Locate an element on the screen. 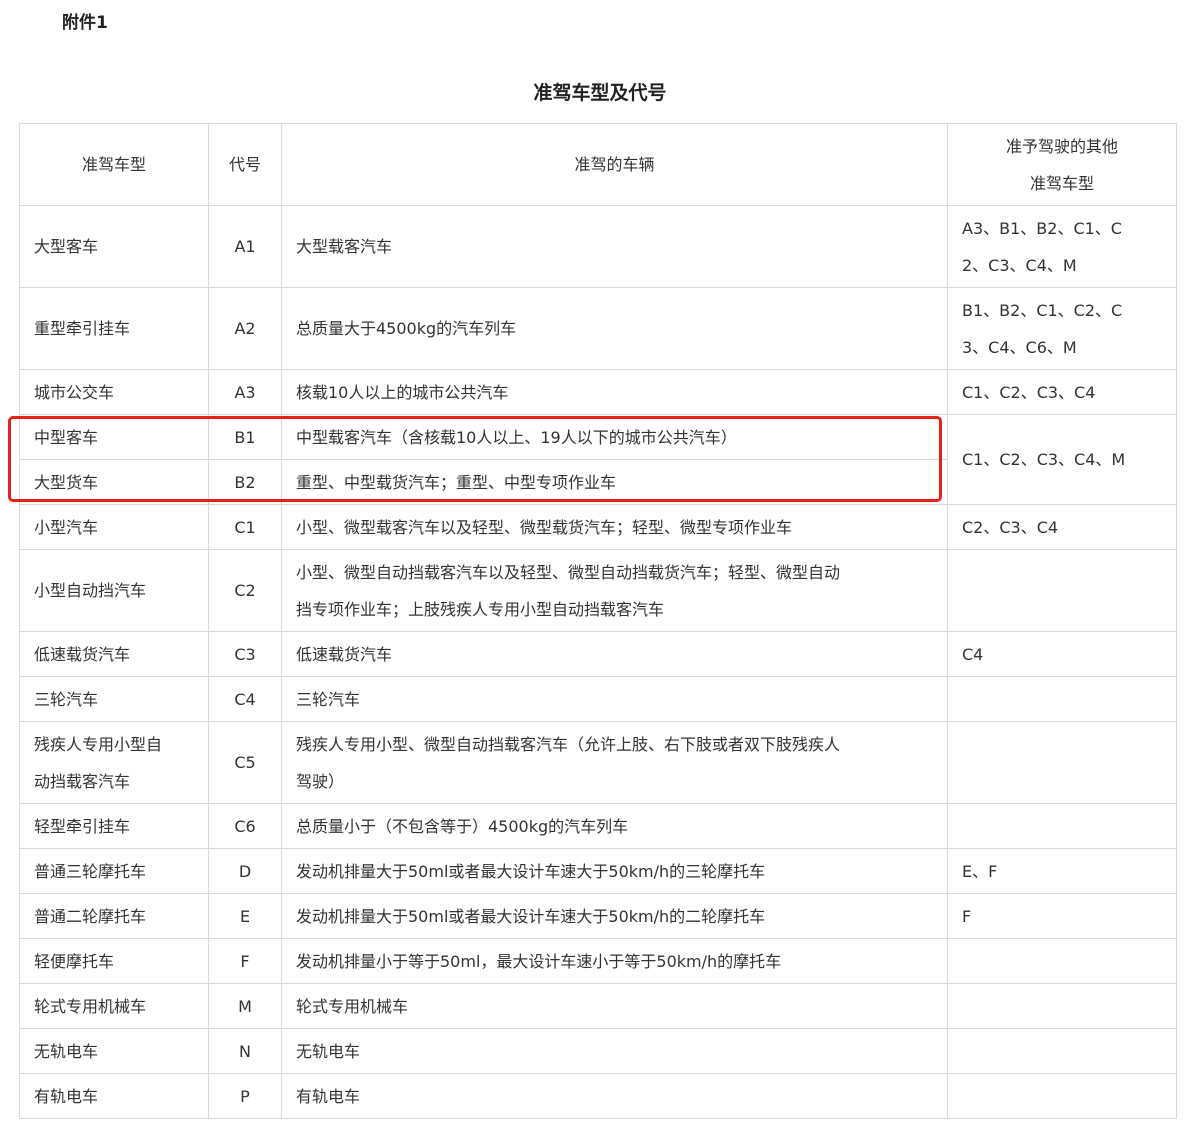  cell-type-line: 残疾人专用小型自 is located at coordinates (98, 744).